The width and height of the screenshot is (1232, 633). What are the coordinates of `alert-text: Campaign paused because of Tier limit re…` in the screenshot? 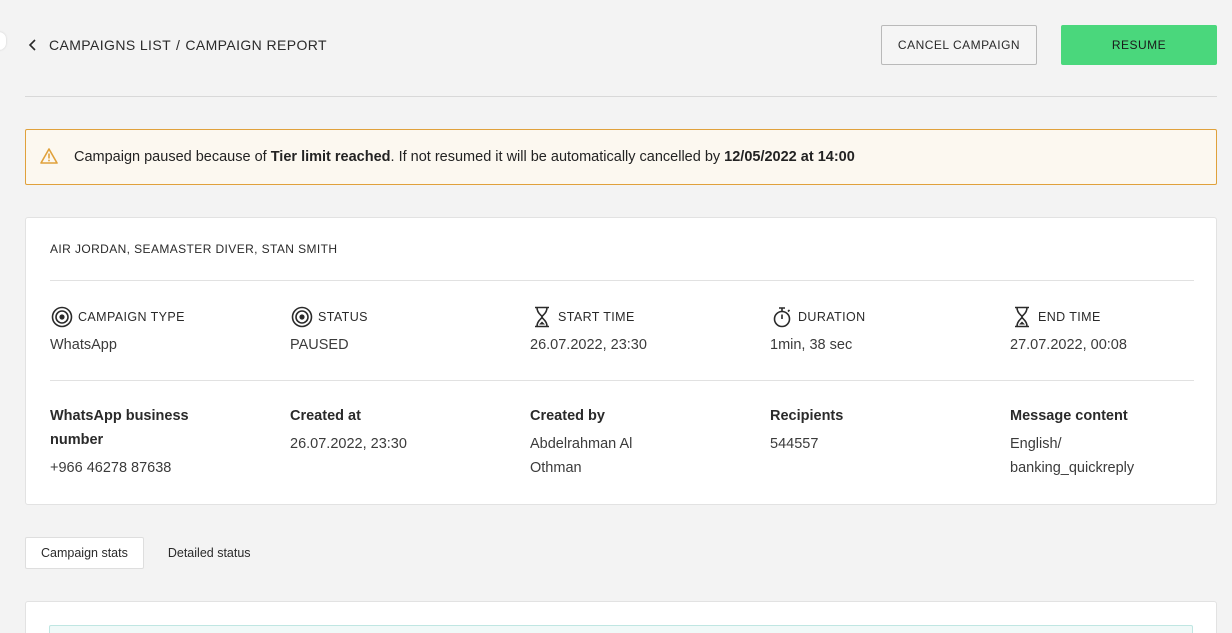 It's located at (464, 157).